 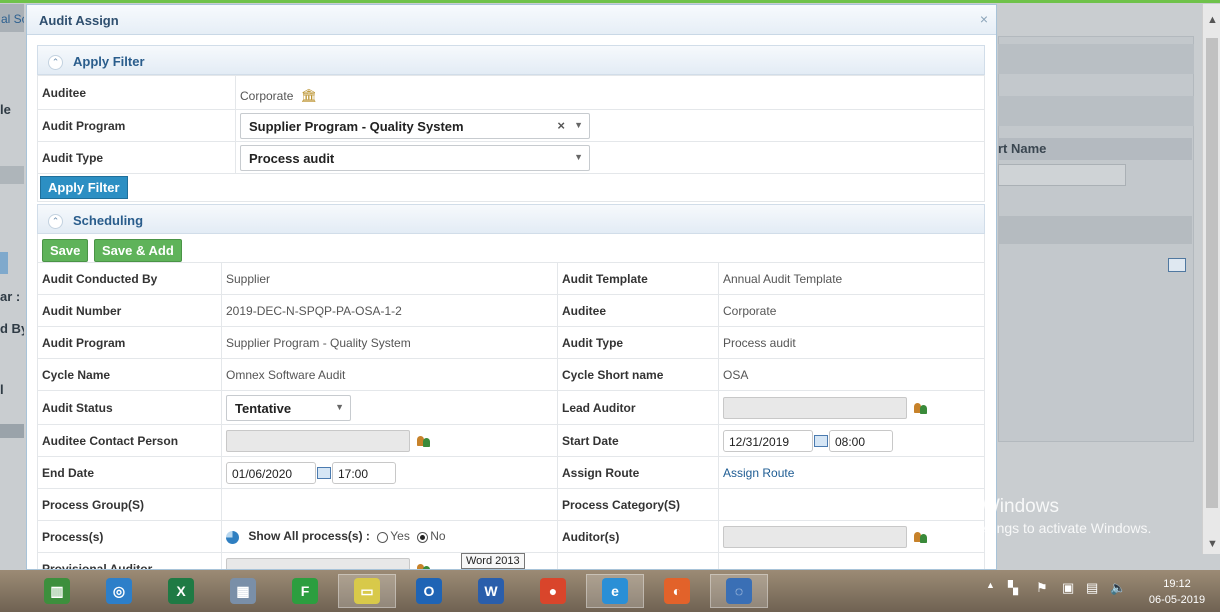 I want to click on save-and-add-button: Save & Add, so click(x=138, y=250).